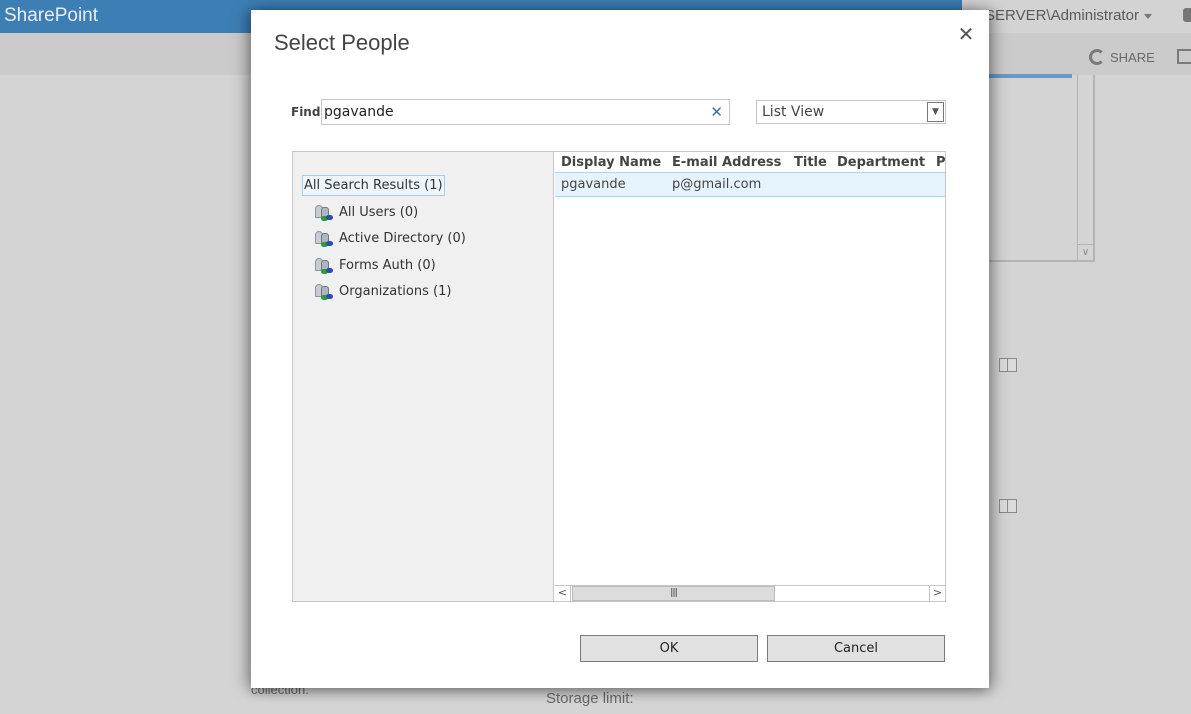 This screenshot has width=1191, height=714. I want to click on scroll-right-icon: >, so click(937, 593).